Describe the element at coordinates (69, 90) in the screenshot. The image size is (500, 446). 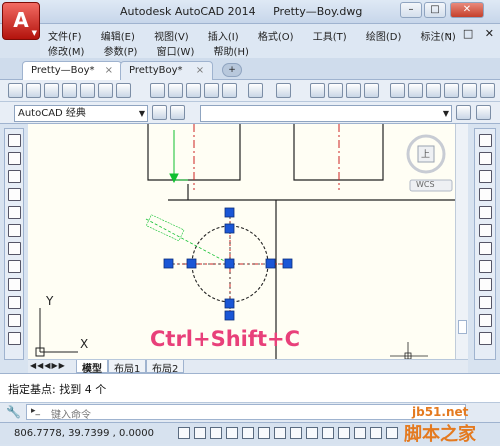
I see `plot-icon` at that location.